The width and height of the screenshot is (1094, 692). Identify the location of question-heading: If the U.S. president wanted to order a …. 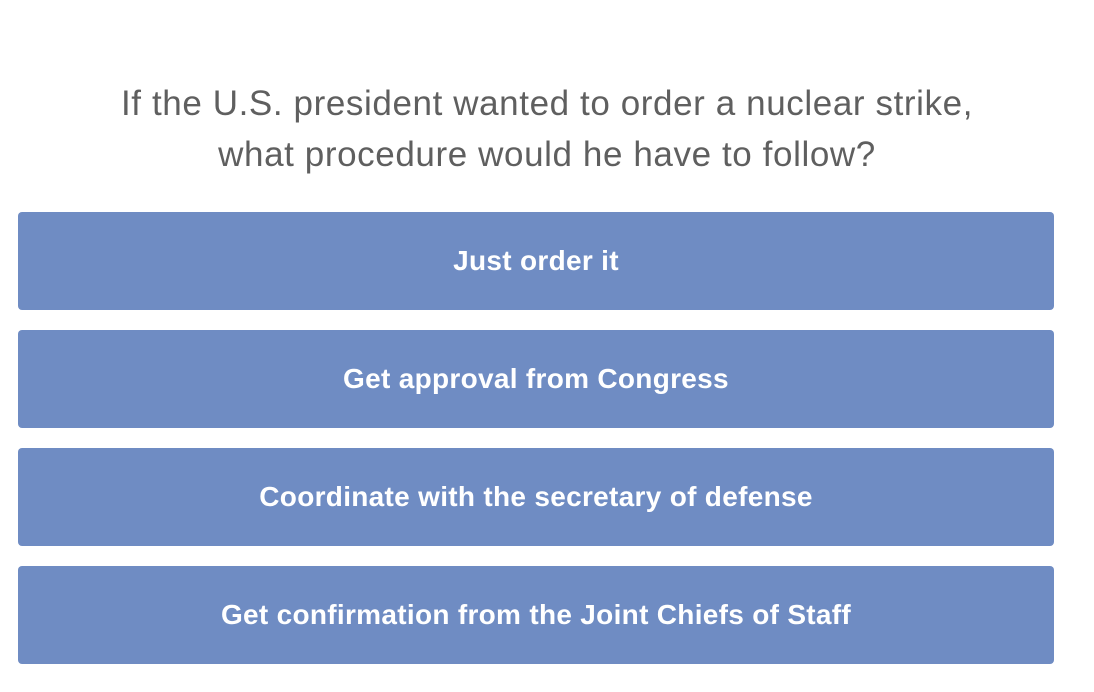
(547, 129).